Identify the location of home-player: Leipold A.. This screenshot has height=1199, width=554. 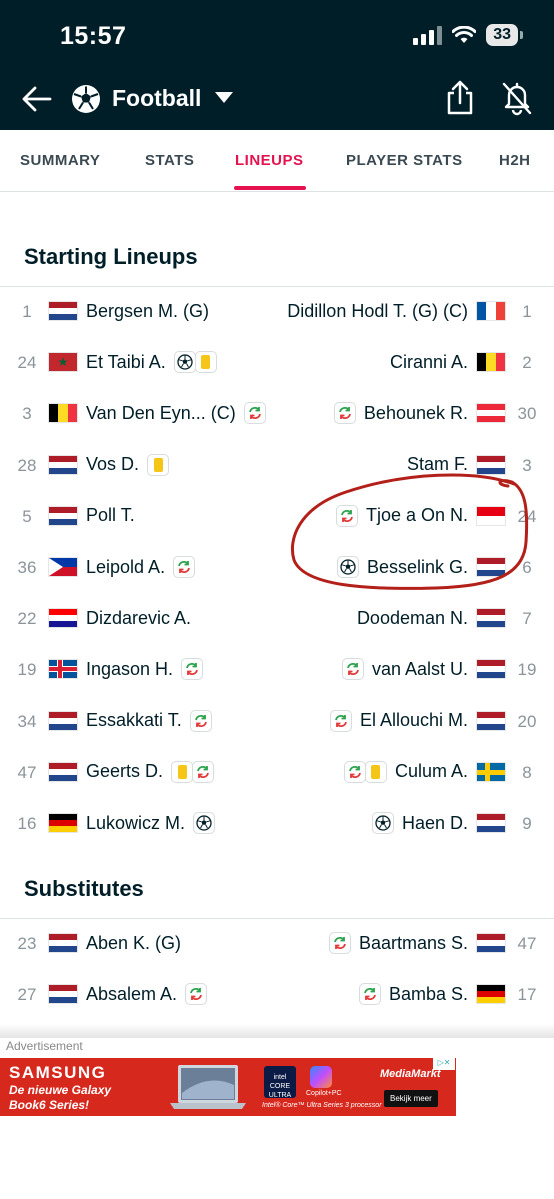
(122, 567).